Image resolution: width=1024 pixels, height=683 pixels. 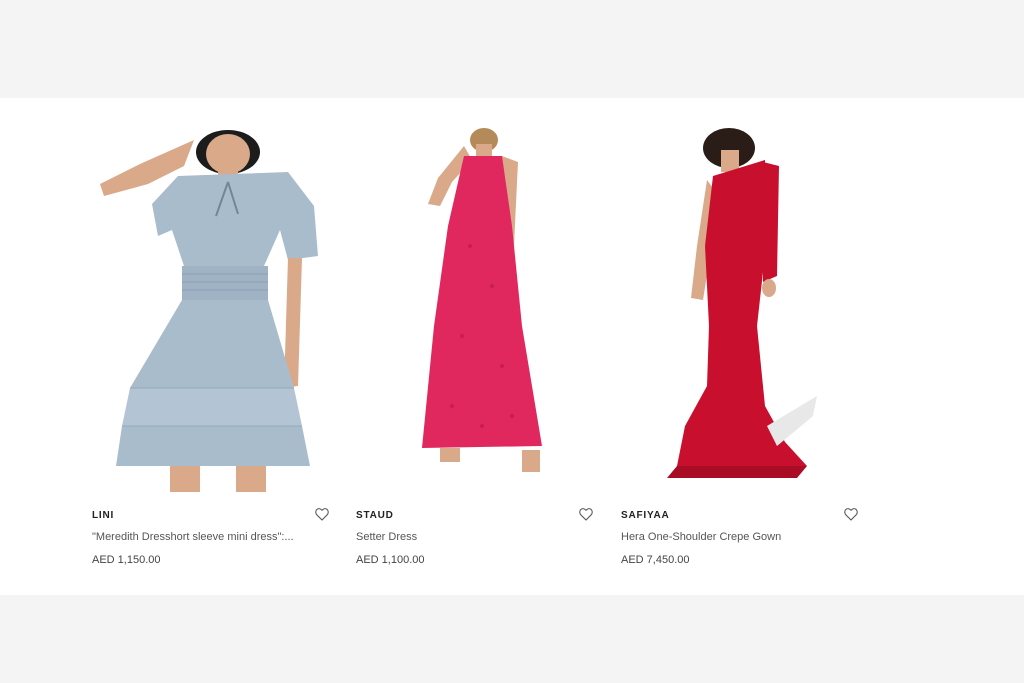 What do you see at coordinates (645, 515) in the screenshot?
I see `product-brand: SAFIYAA` at bounding box center [645, 515].